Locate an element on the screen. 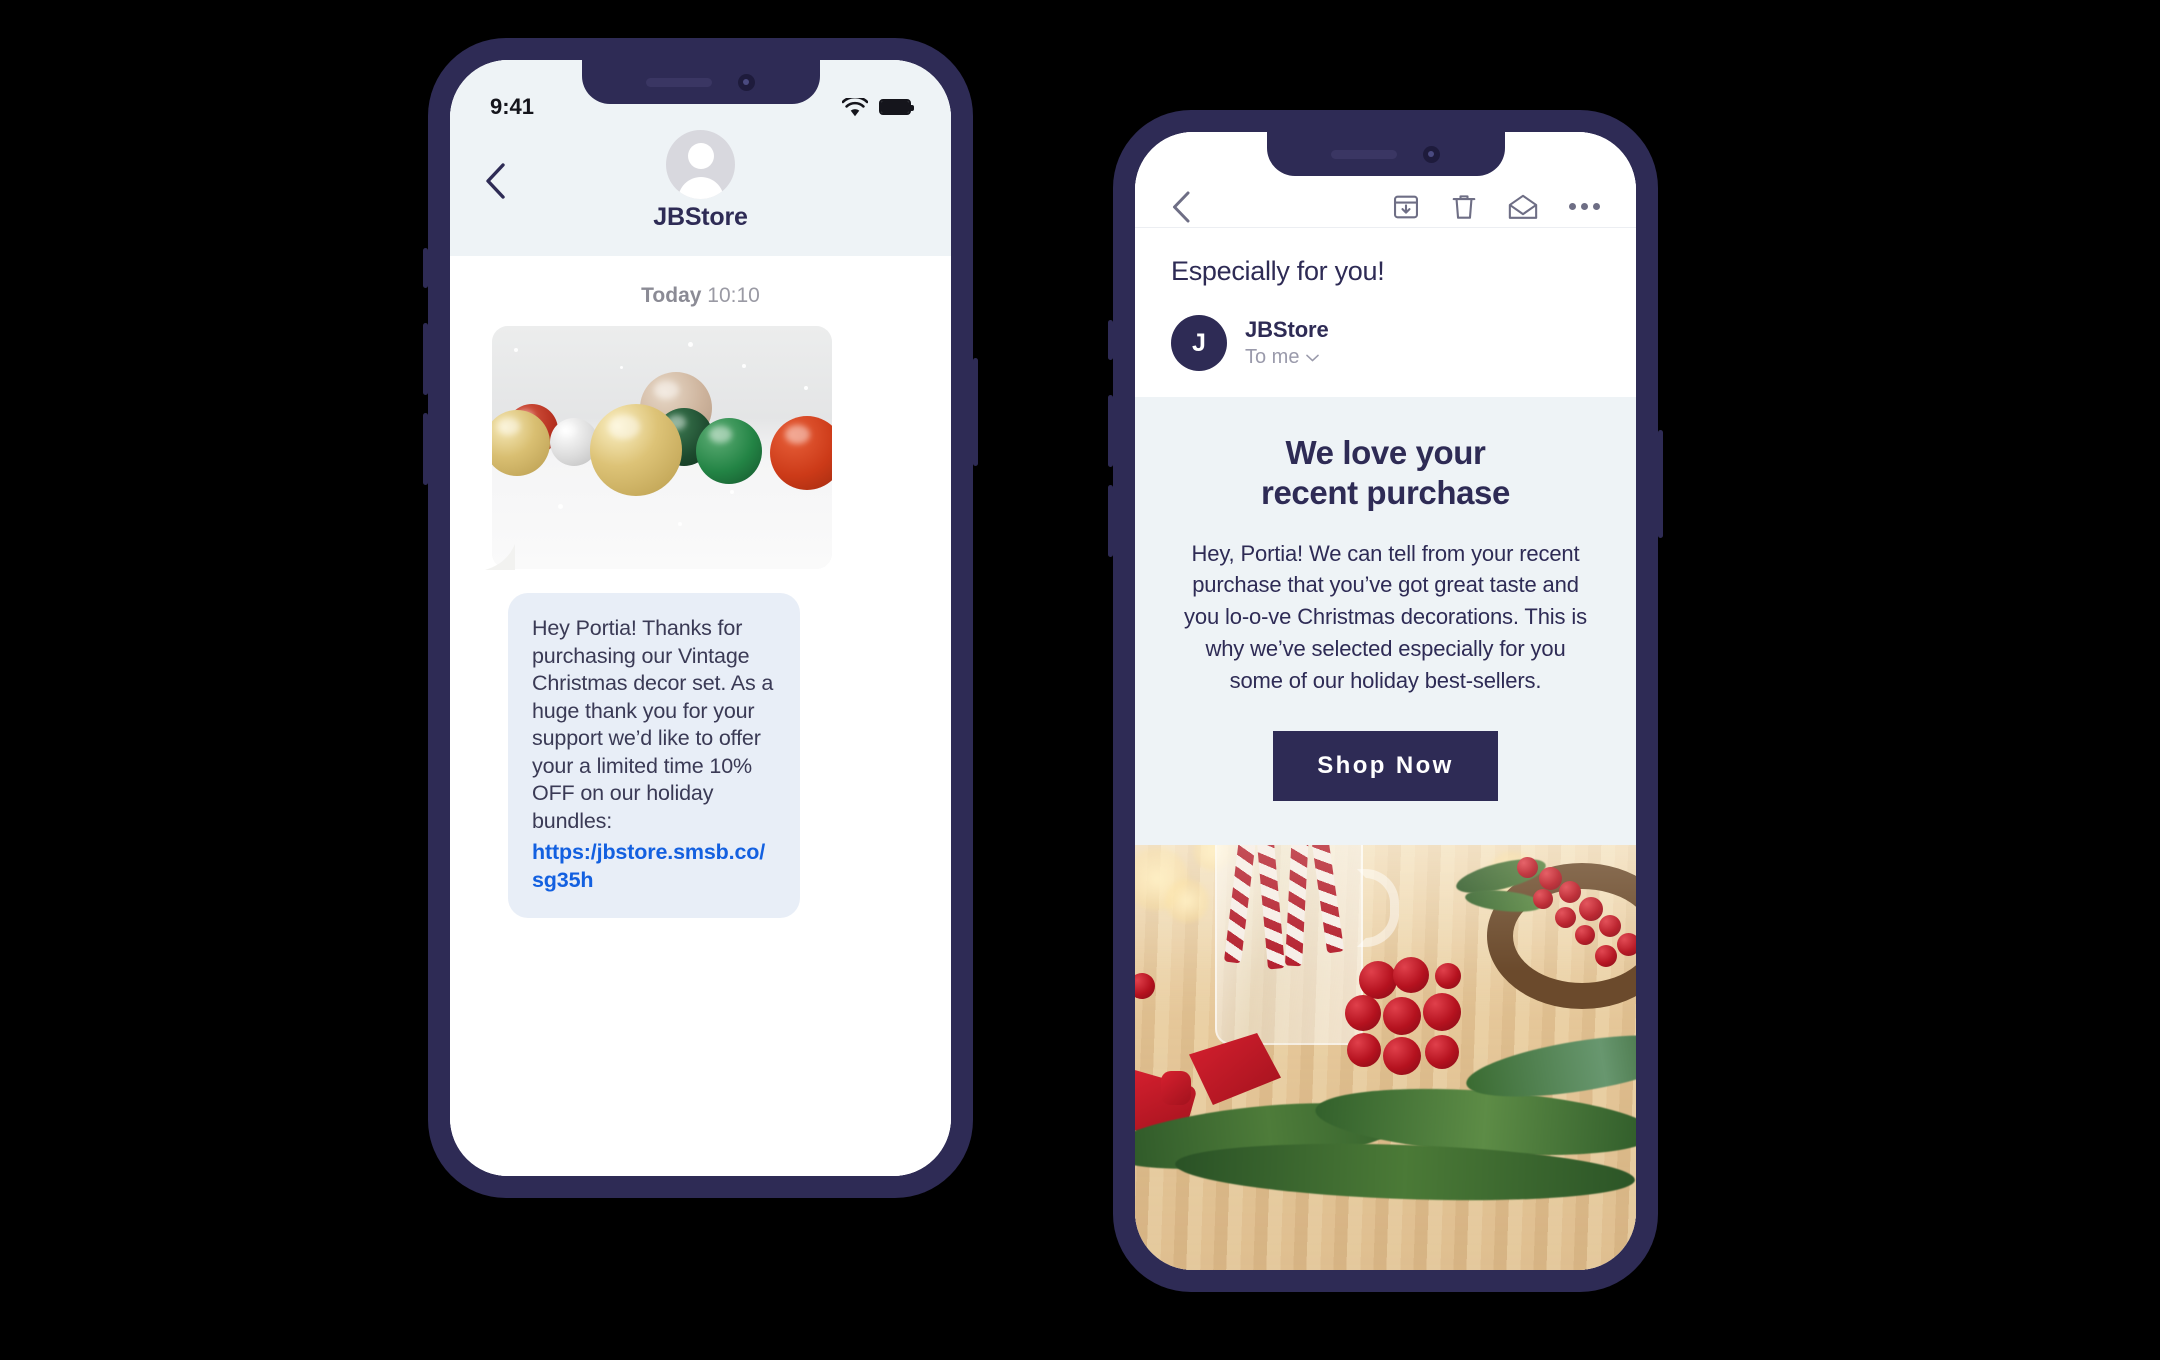 This screenshot has height=1360, width=2160. contact-header: JBStore is located at coordinates (700, 181).